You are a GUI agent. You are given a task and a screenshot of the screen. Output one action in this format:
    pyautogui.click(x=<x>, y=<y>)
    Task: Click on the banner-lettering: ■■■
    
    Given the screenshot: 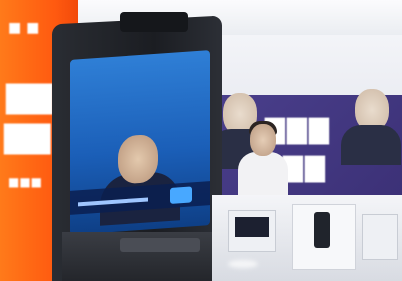 What is the action you would take?
    pyautogui.click(x=25, y=182)
    